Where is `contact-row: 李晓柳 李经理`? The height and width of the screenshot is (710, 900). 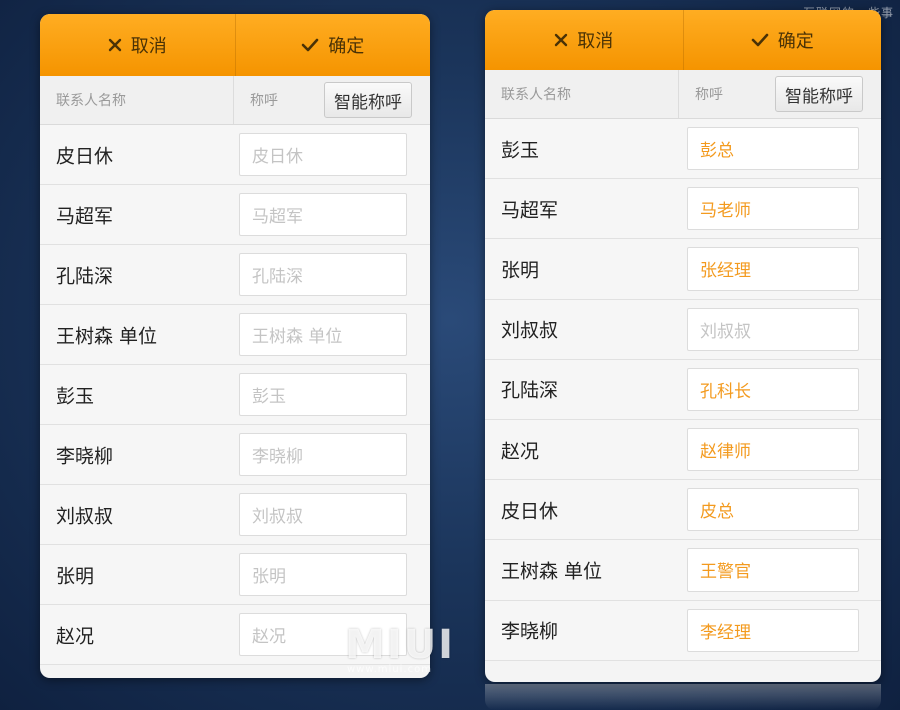
contact-row: 李晓柳 李经理 is located at coordinates (683, 630).